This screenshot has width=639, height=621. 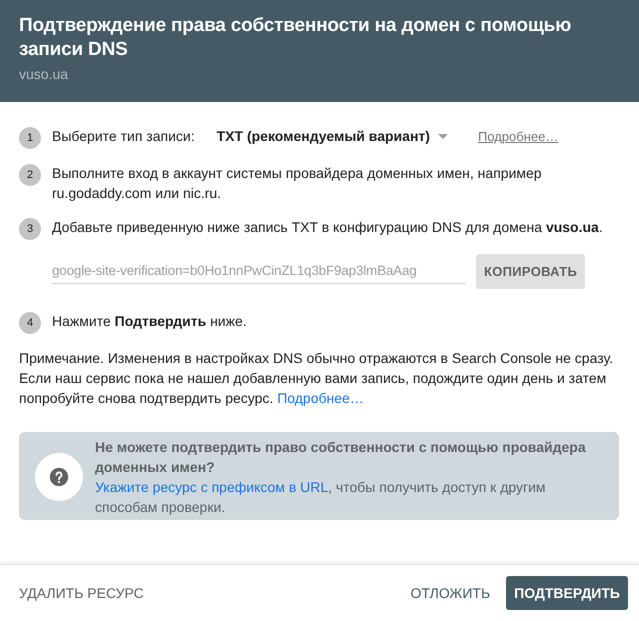 What do you see at coordinates (321, 497) in the screenshot?
I see `help-text: Укажите ресурс с префиксом в URL, чтобы получить доступ к другим способам проверки.` at bounding box center [321, 497].